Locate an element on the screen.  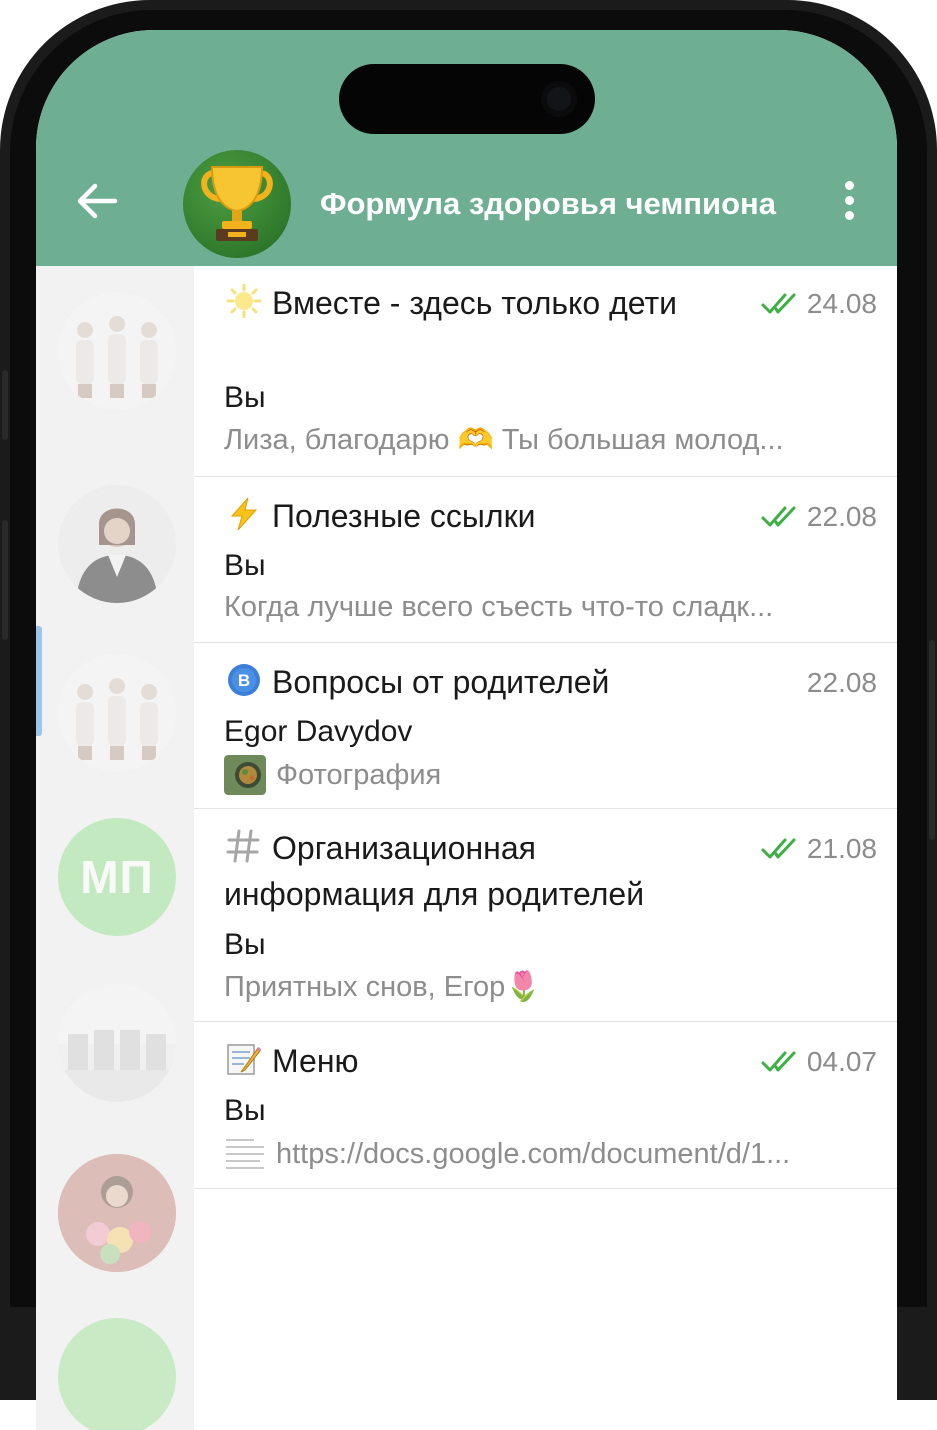
topic-date: 24.08 is located at coordinates (841, 303).